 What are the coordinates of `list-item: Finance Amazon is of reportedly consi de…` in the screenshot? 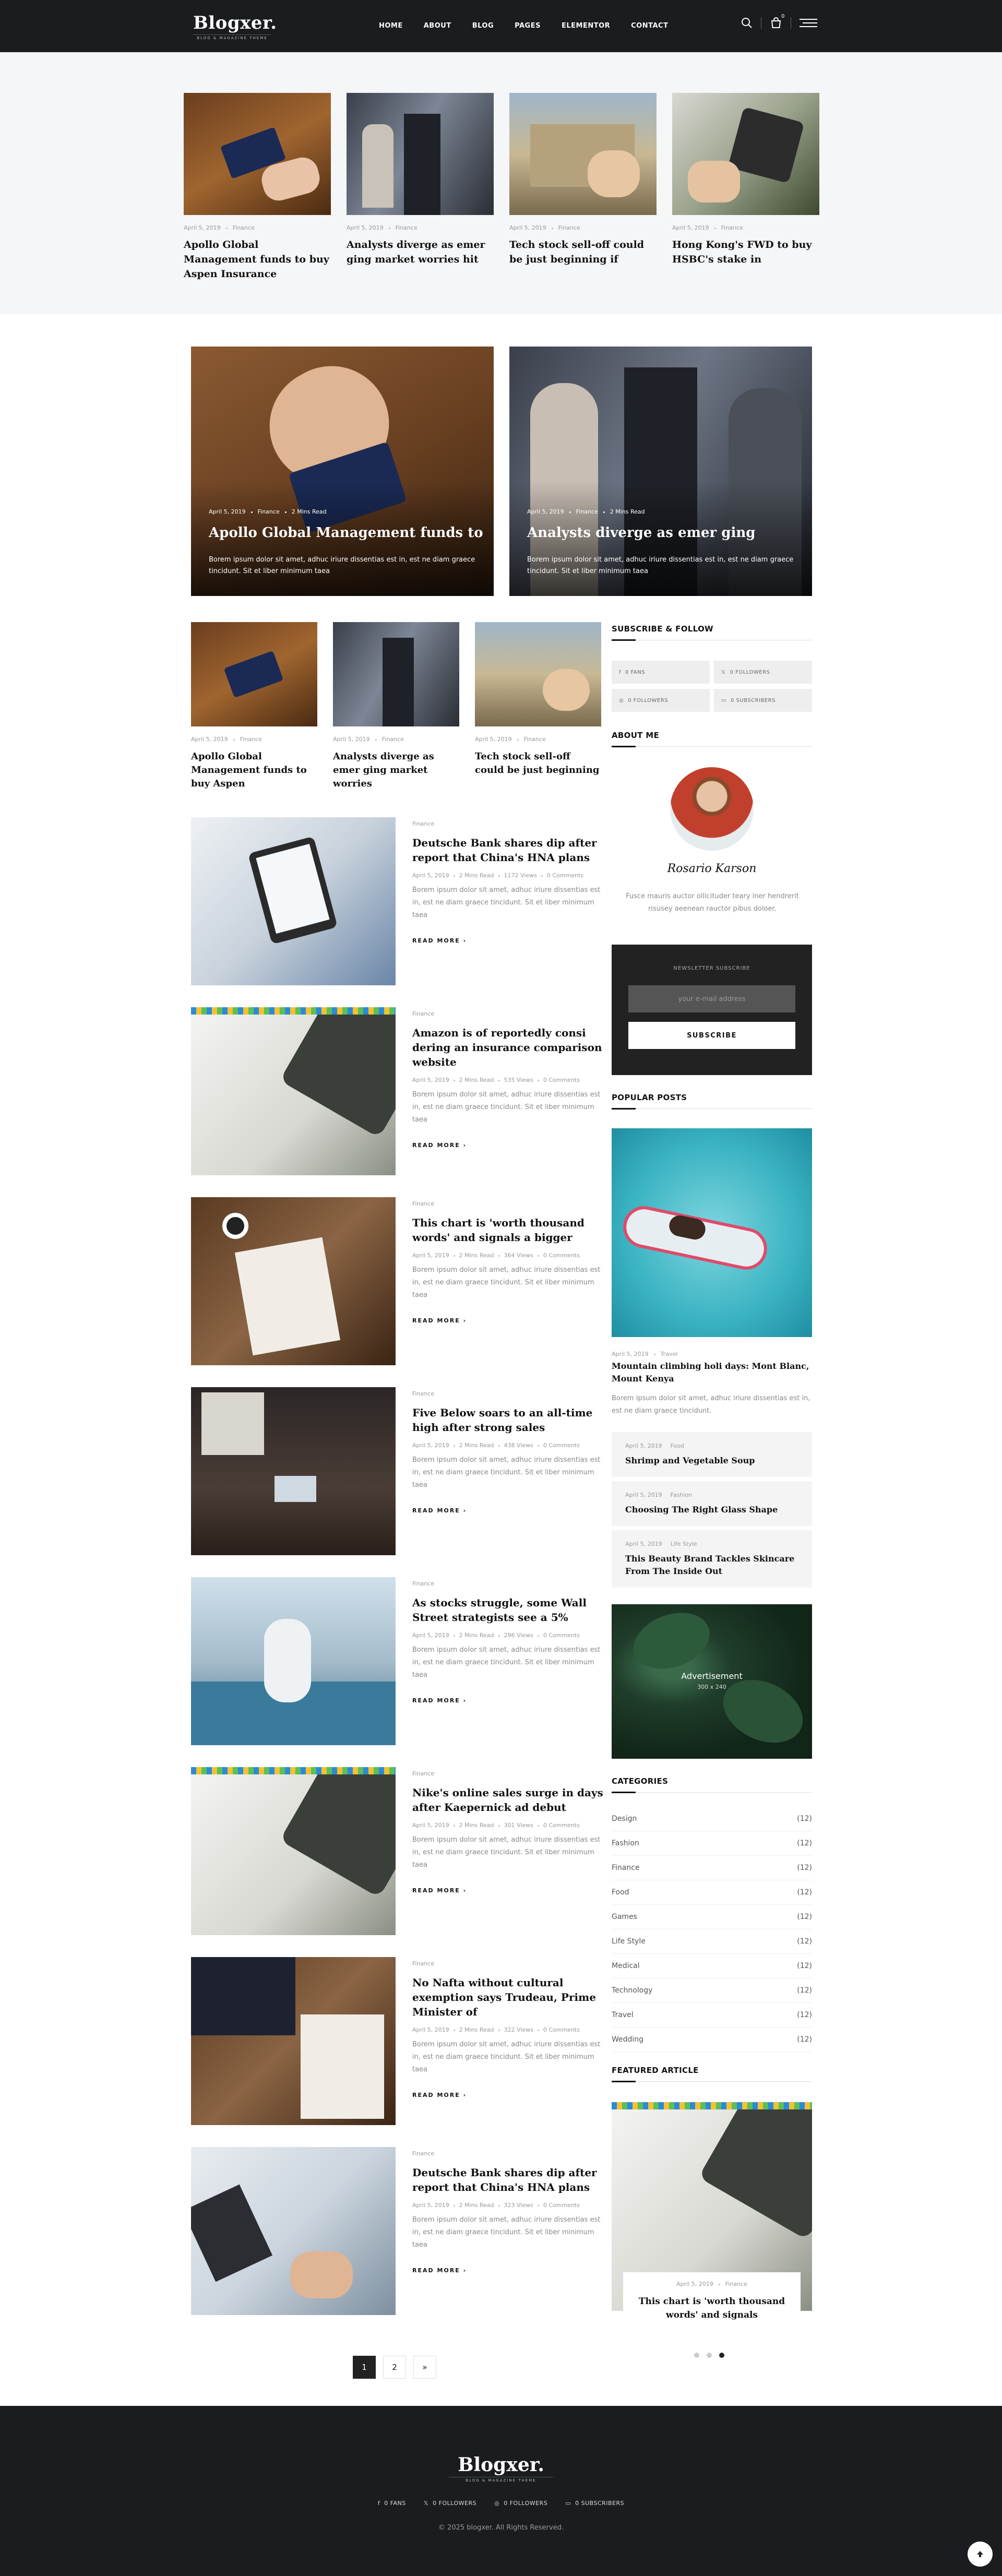 It's located at (397, 1091).